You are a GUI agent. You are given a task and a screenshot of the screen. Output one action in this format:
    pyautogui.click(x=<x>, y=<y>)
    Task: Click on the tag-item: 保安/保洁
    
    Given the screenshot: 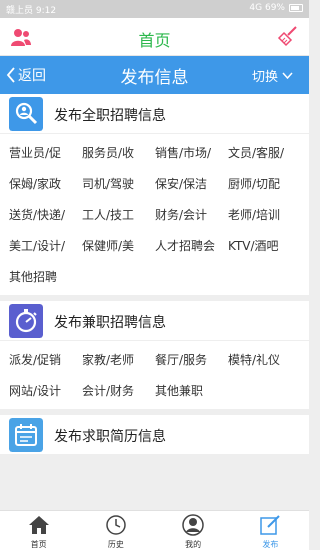 What is the action you would take?
    pyautogui.click(x=191, y=184)
    